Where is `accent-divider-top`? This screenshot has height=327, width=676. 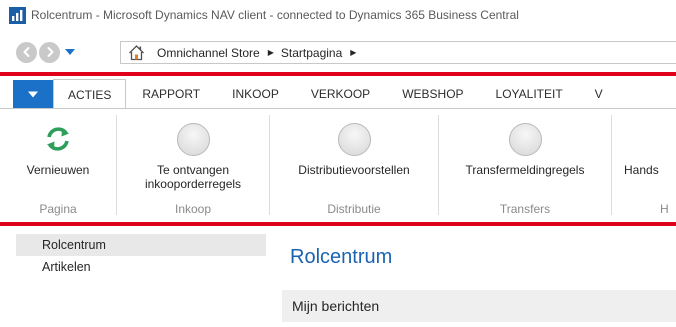
accent-divider-top is located at coordinates (338, 74).